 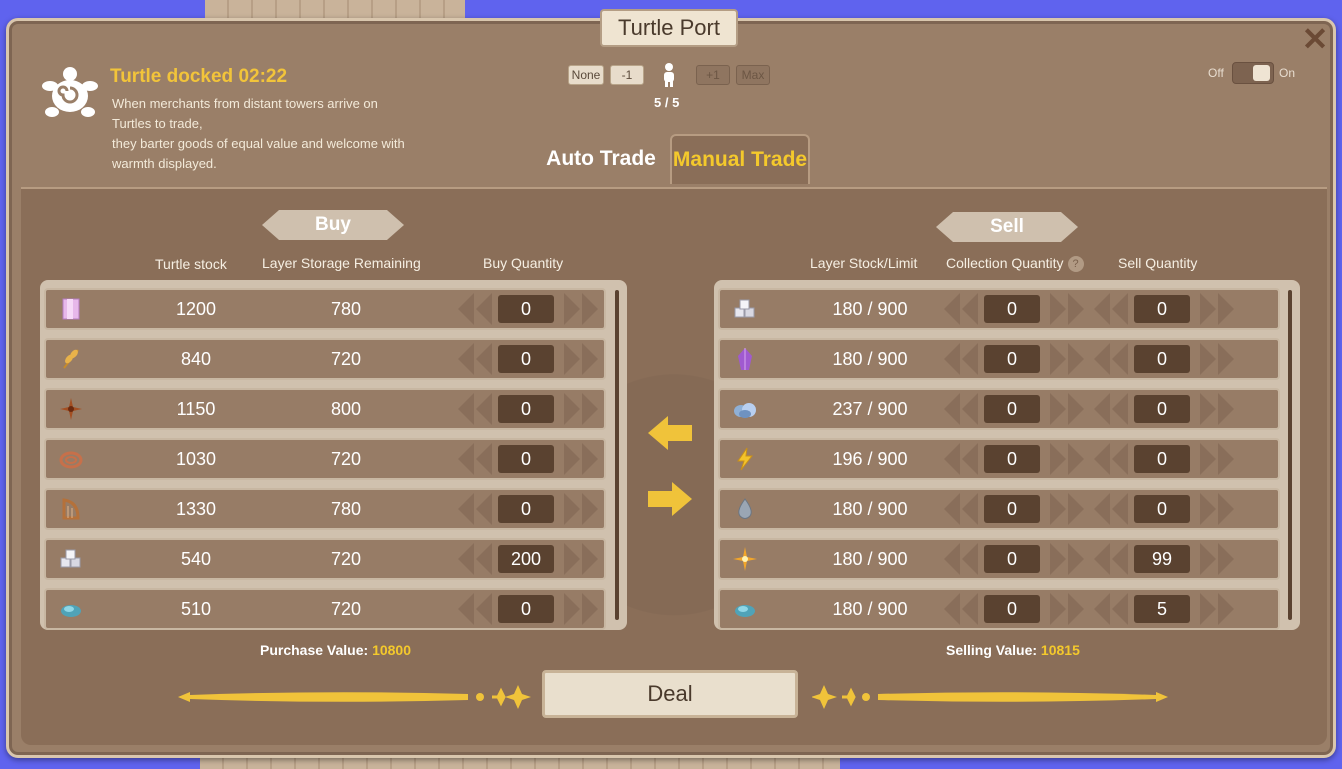 I want to click on deal-button: Deal, so click(x=670, y=694).